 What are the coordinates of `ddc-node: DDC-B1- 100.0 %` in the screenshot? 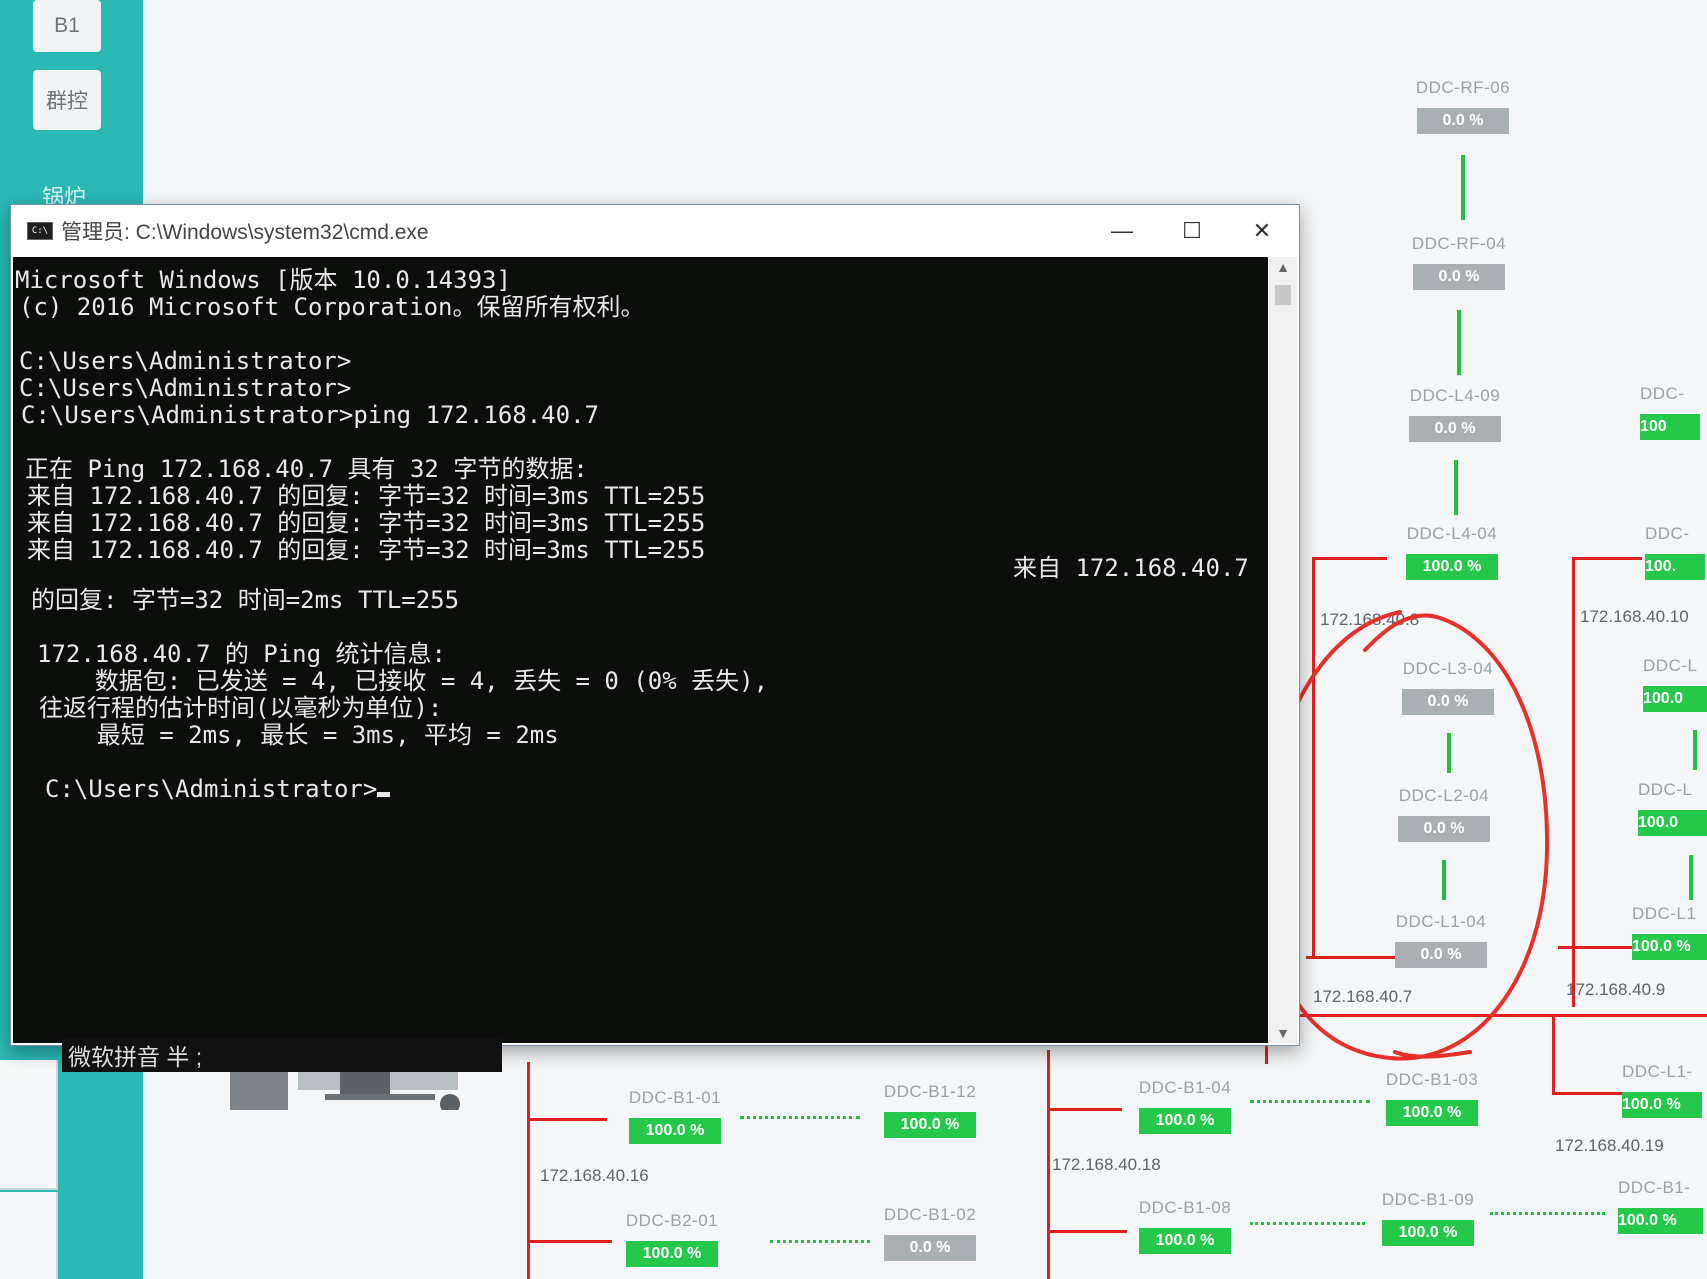 It's located at (1662, 1206).